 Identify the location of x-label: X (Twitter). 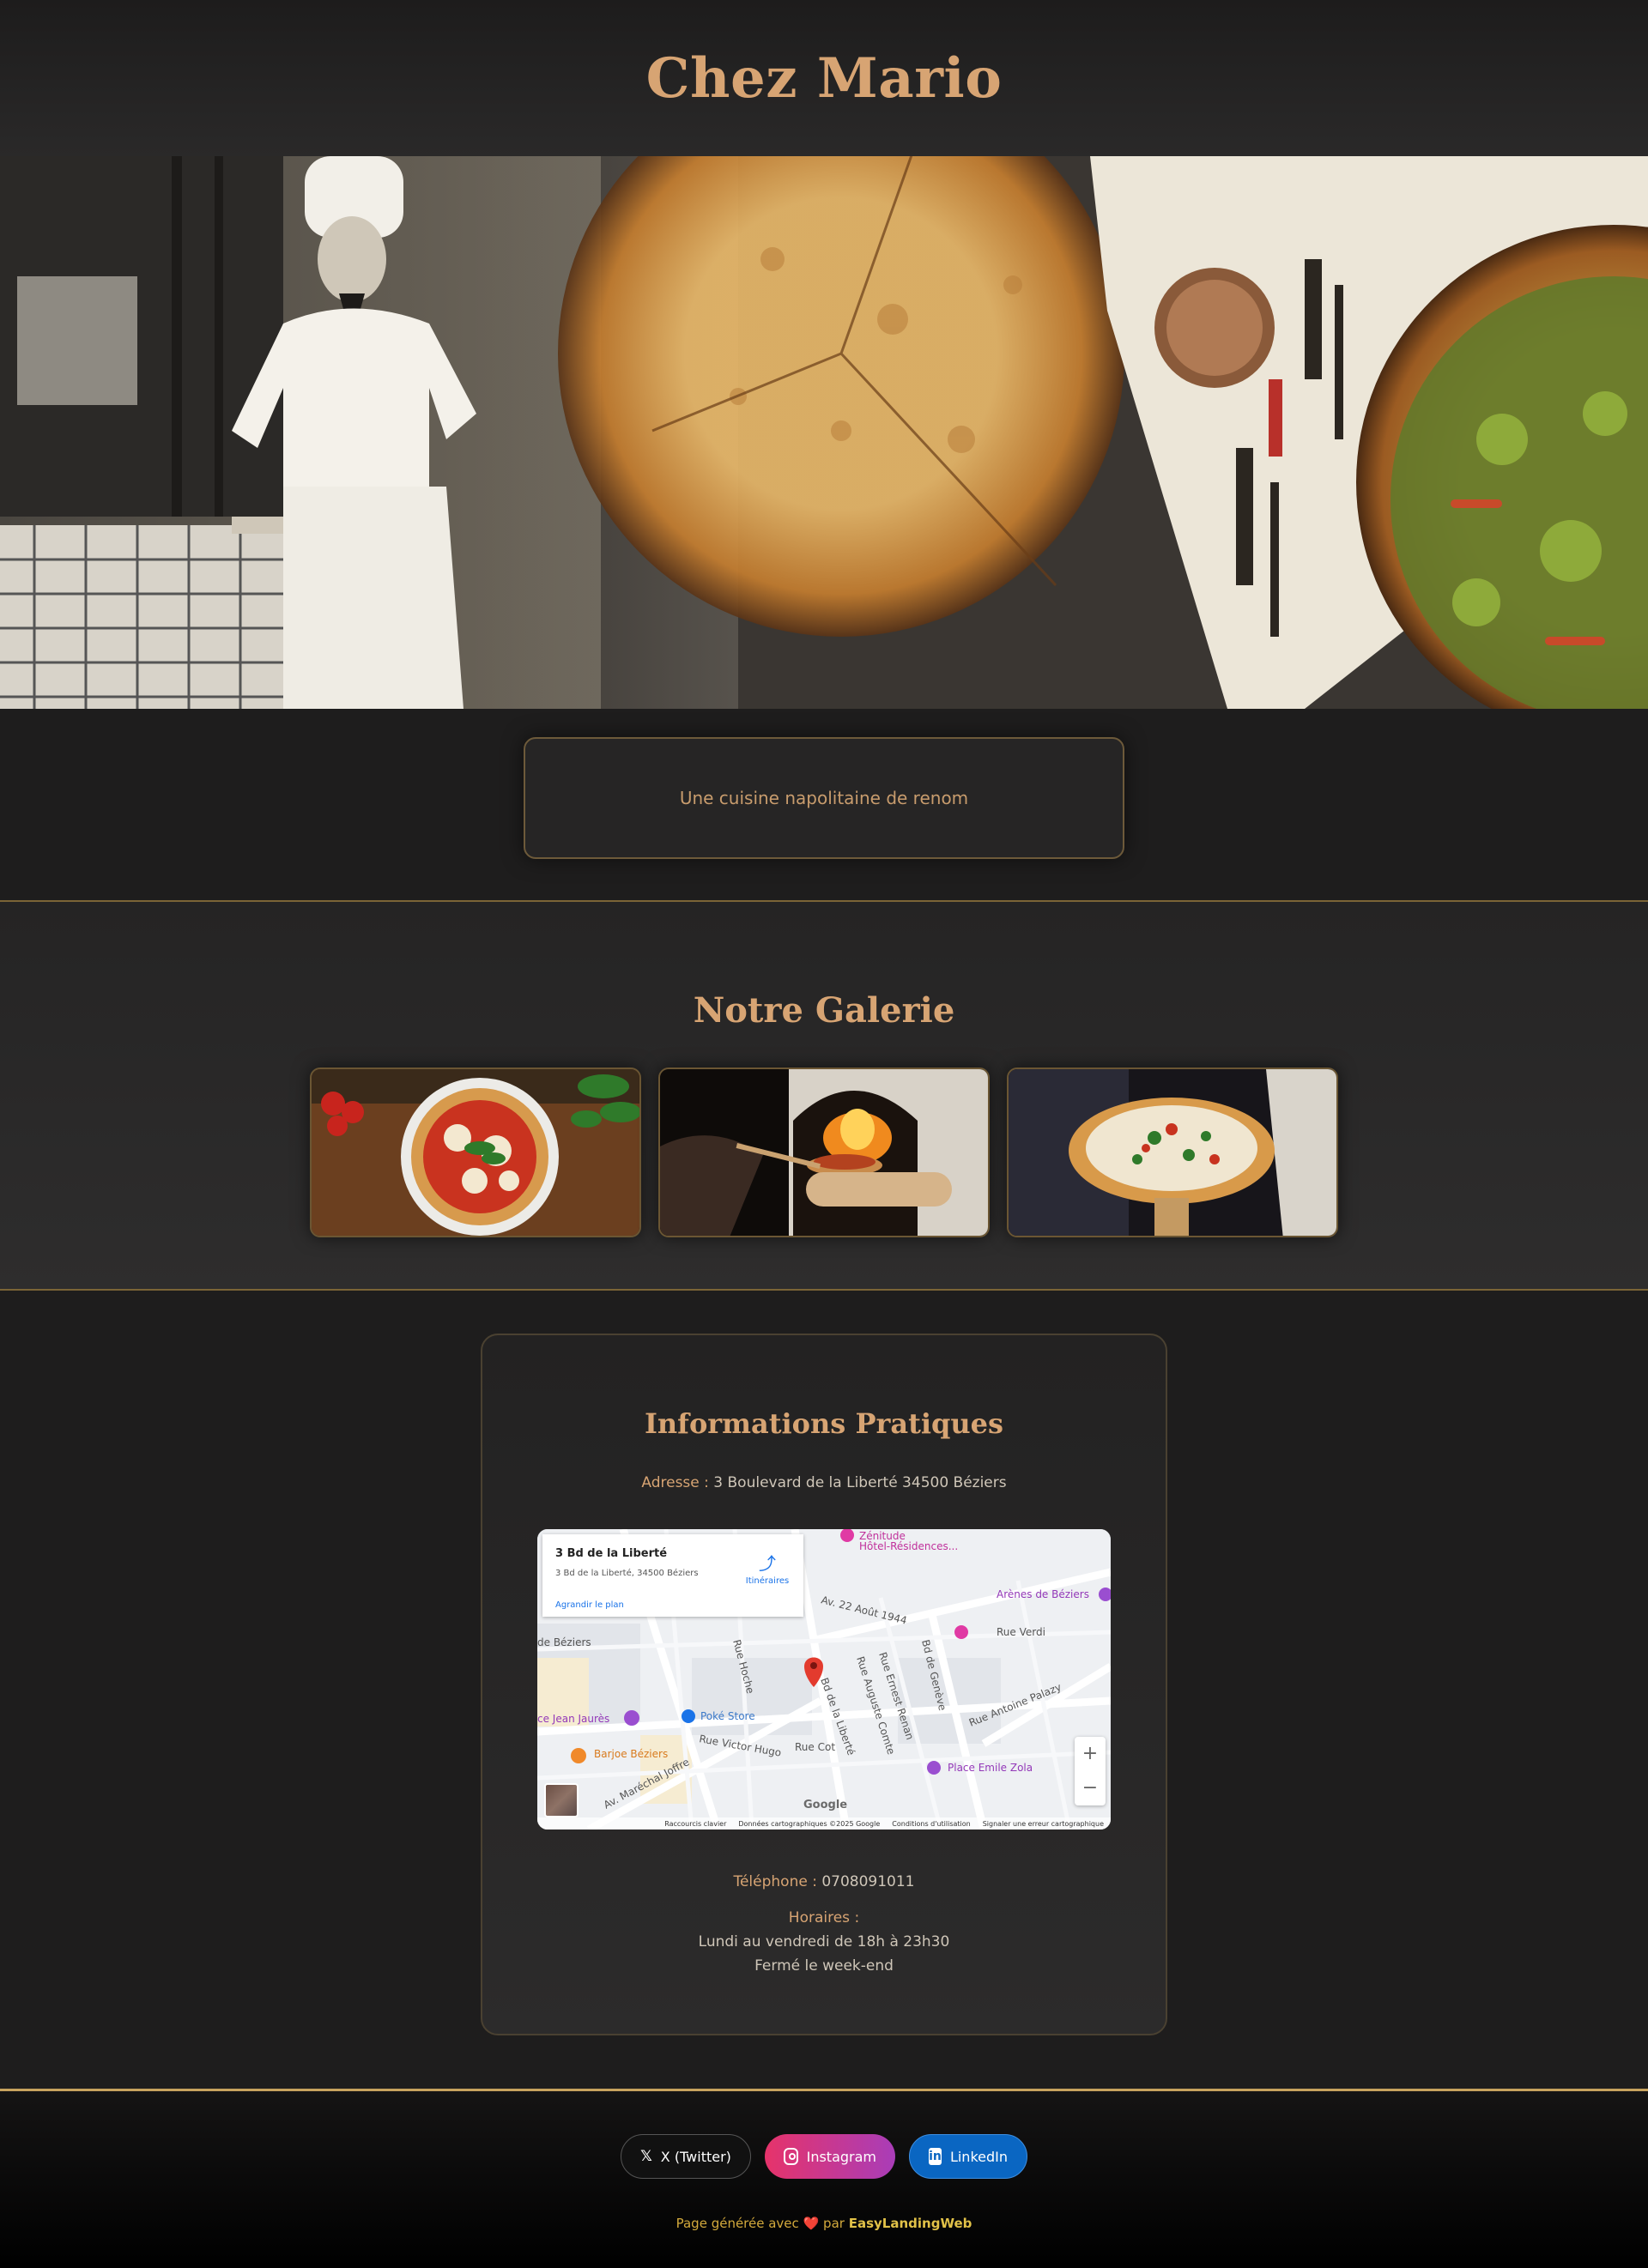
(695, 2156).